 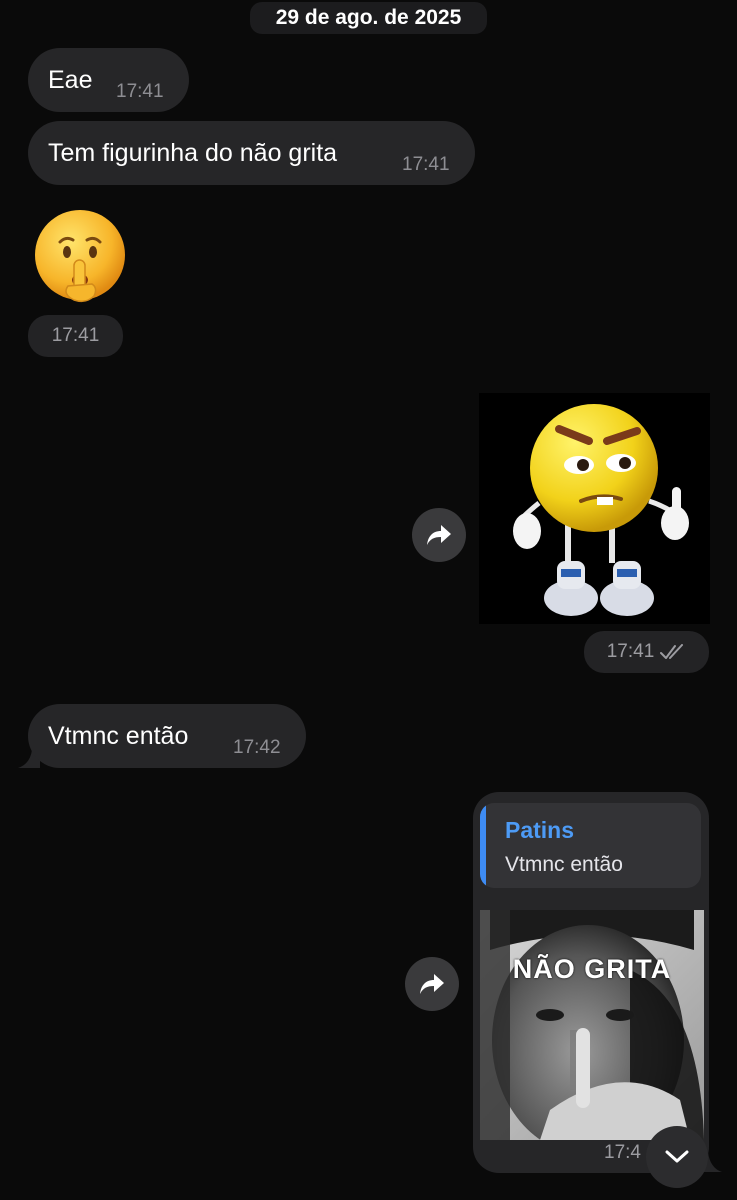 I want to click on message-time: 17:4, so click(x=622, y=1152).